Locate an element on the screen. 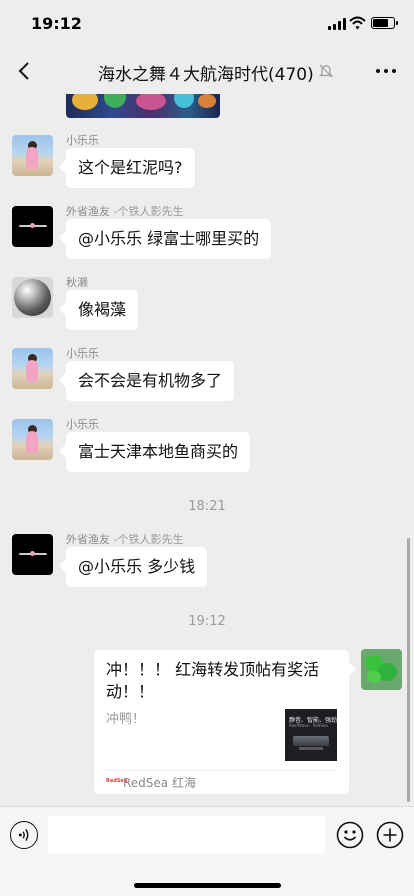  card-thumbnail: 静音、智能、强劲 ReefWave · RedSea is located at coordinates (311, 735).